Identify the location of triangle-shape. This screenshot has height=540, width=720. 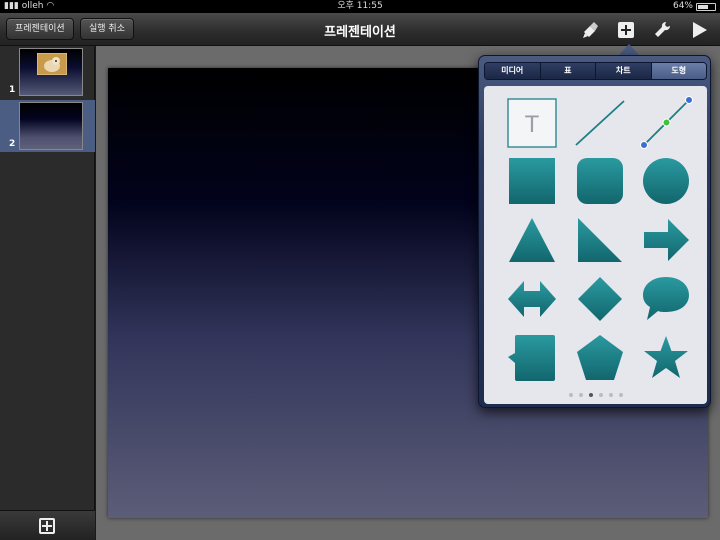
(532, 240).